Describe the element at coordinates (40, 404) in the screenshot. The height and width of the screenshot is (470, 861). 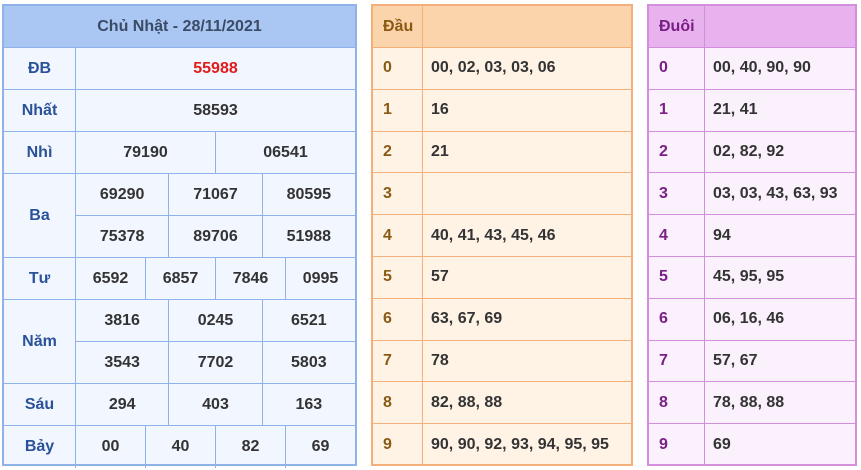
I see `prize-label: Sáu` at that location.